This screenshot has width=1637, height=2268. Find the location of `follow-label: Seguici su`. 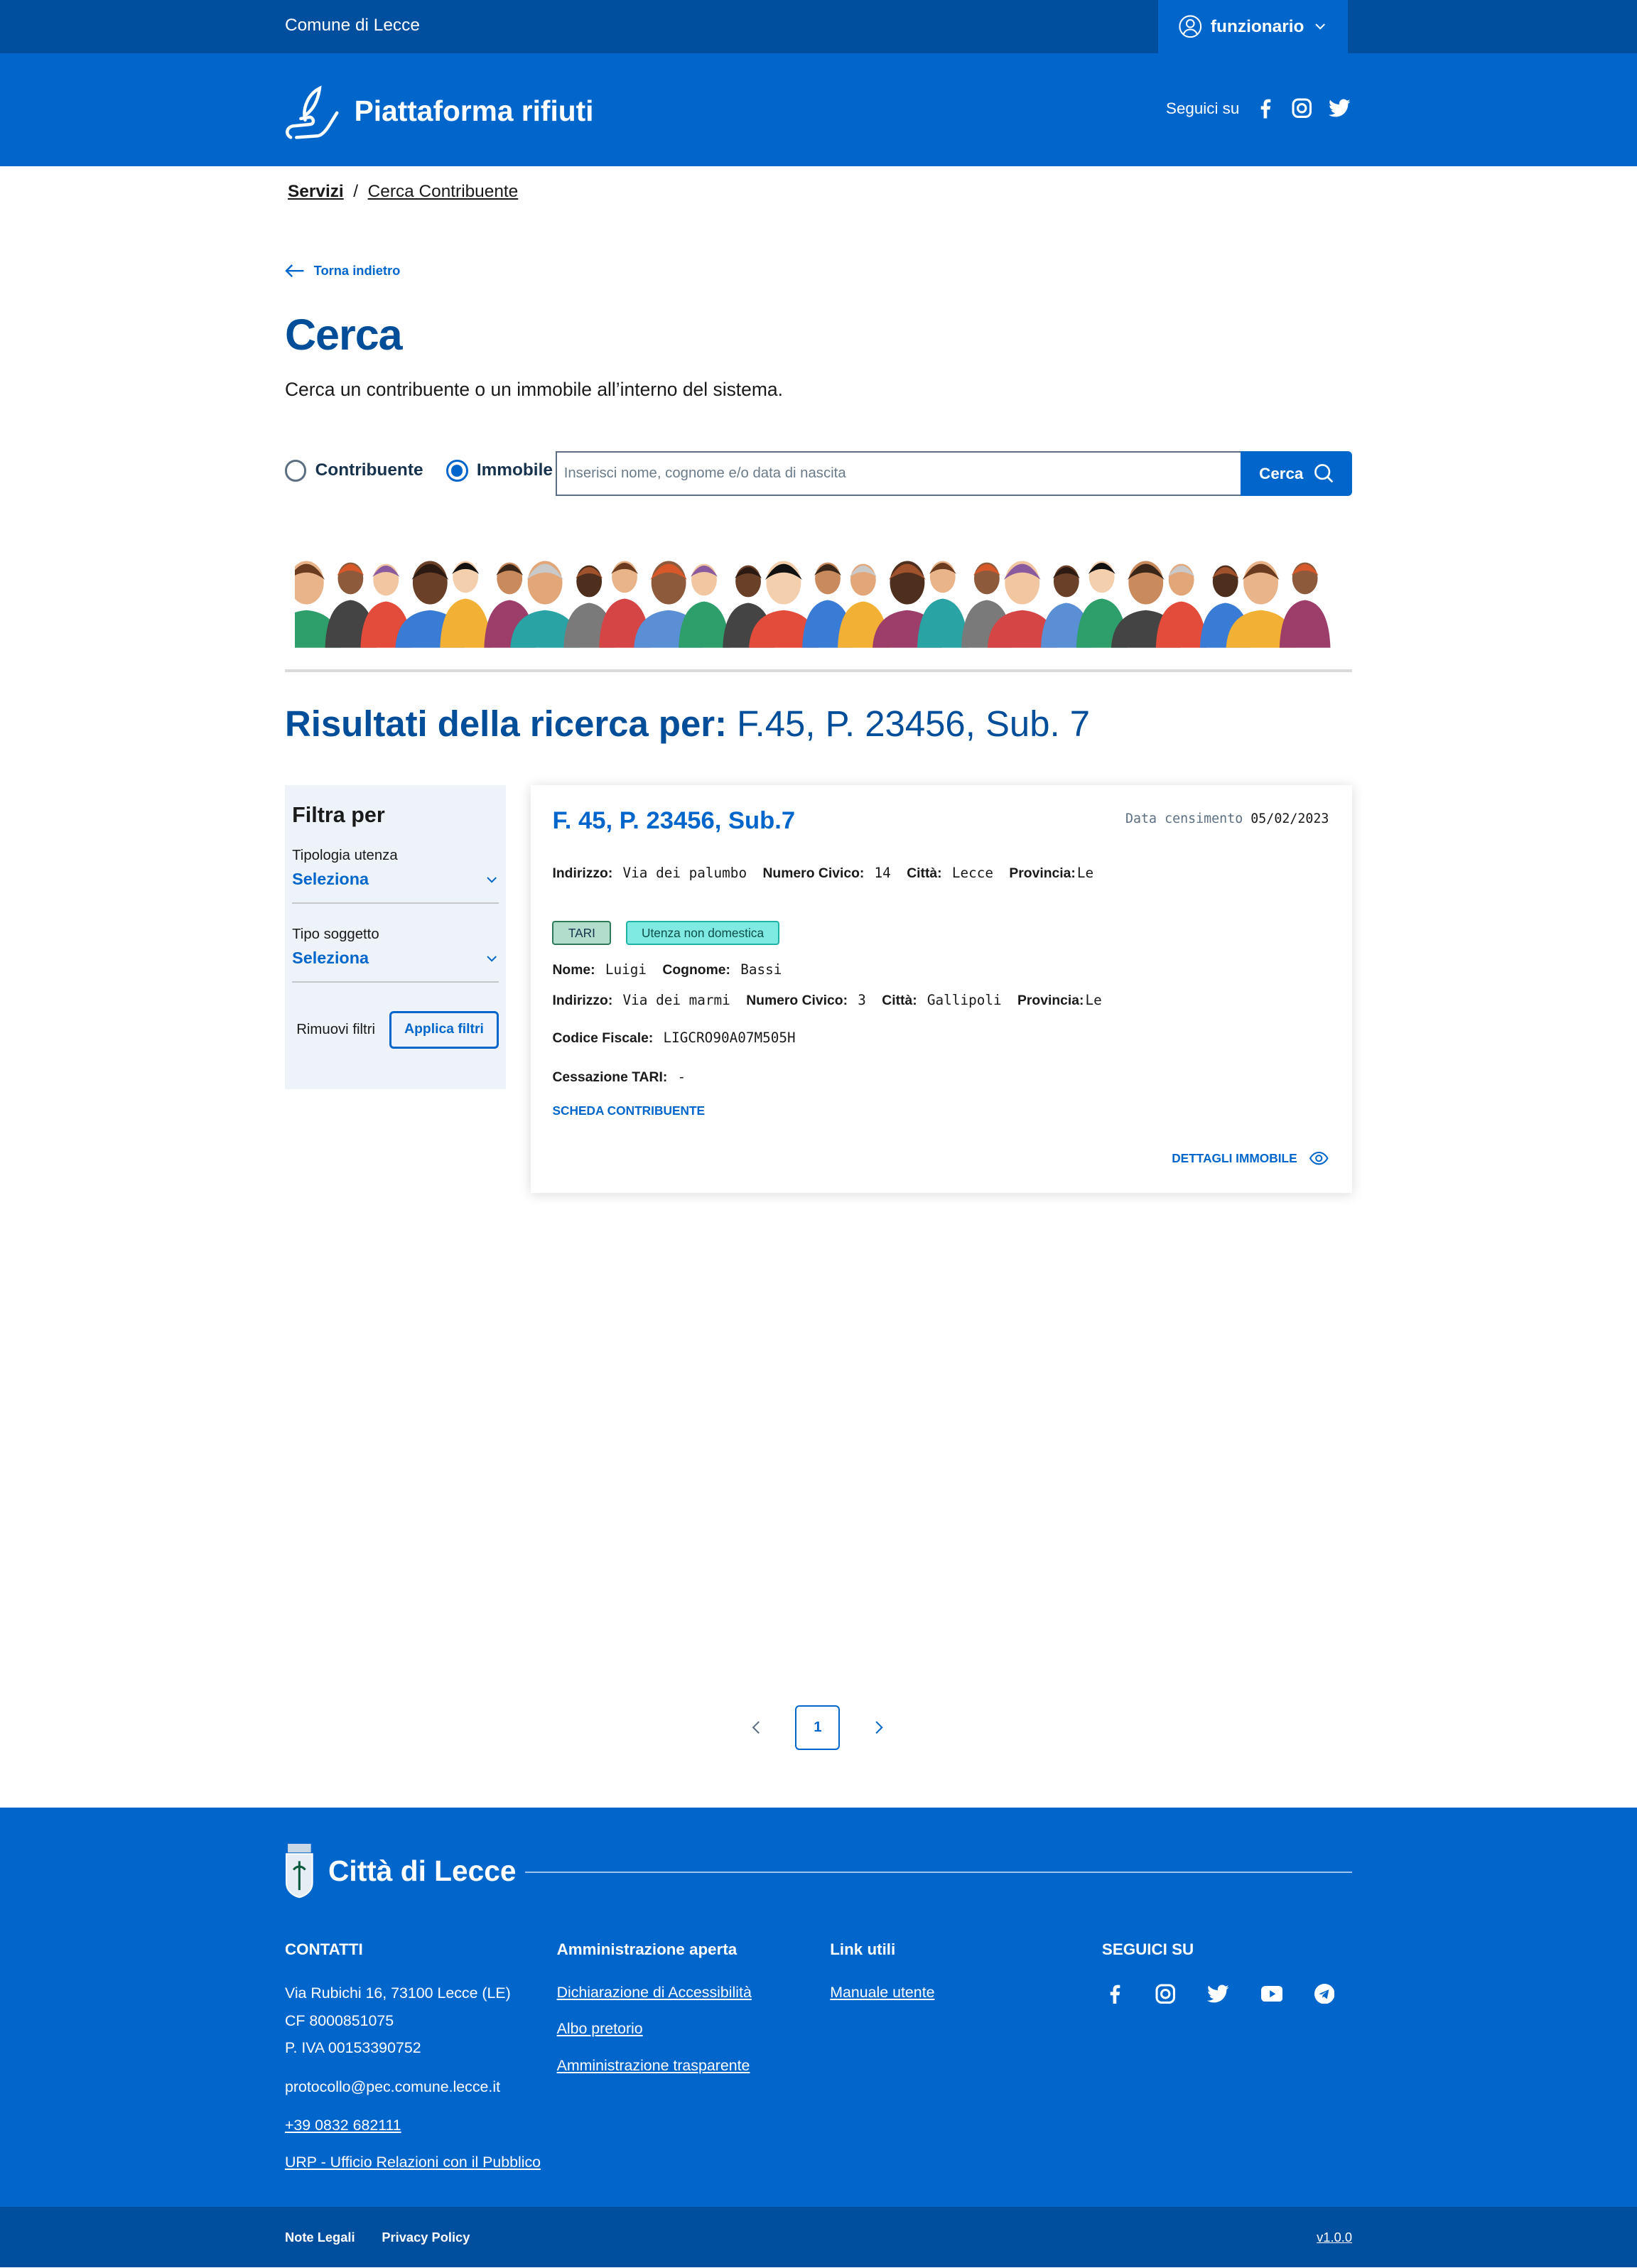

follow-label: Seguici su is located at coordinates (1203, 108).